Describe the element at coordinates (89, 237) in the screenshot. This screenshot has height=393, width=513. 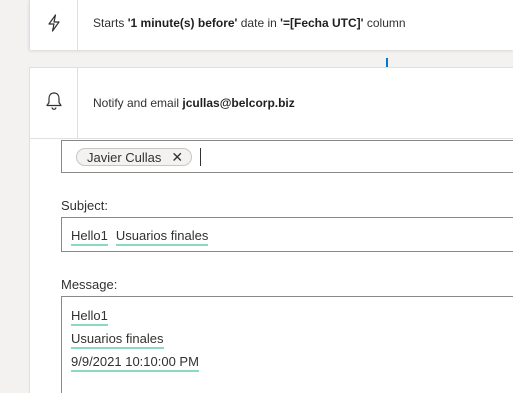
I see `subject-token: Hello1` at that location.